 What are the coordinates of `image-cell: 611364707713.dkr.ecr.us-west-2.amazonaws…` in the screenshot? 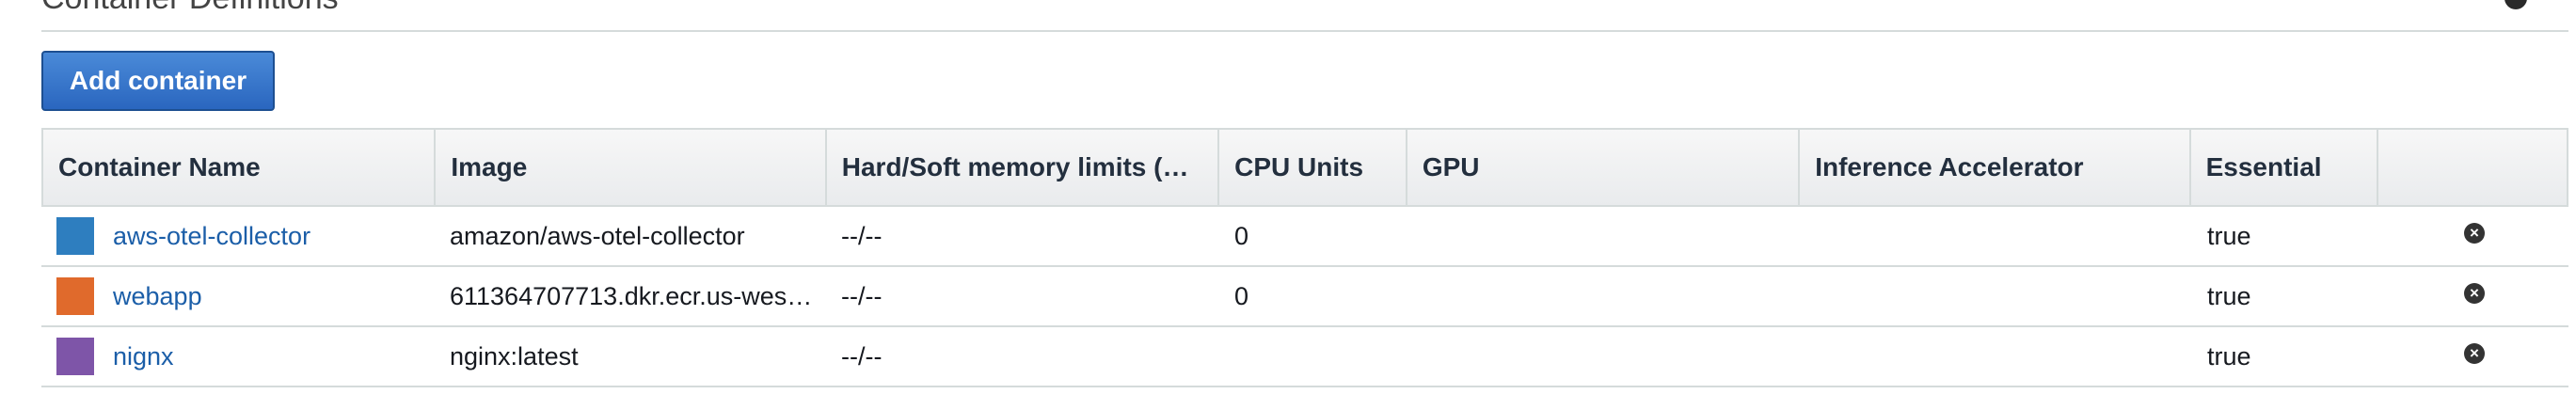 It's located at (638, 295).